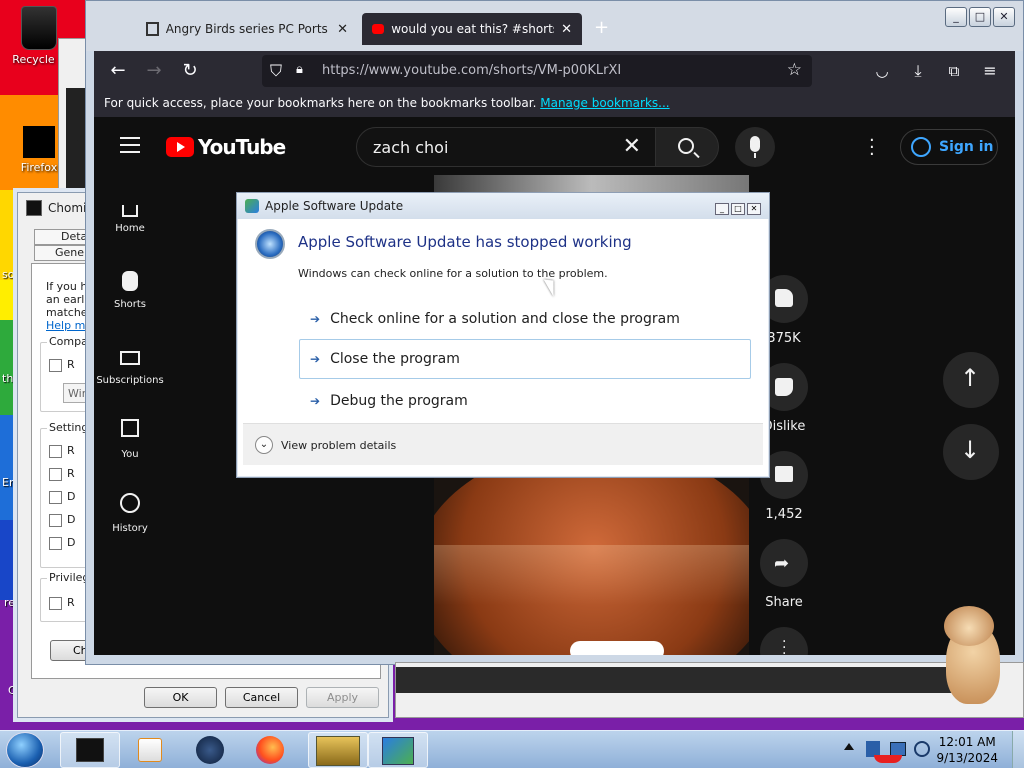 This screenshot has width=1024, height=768. I want to click on lock-icon: 🔒︎, so click(299, 69).